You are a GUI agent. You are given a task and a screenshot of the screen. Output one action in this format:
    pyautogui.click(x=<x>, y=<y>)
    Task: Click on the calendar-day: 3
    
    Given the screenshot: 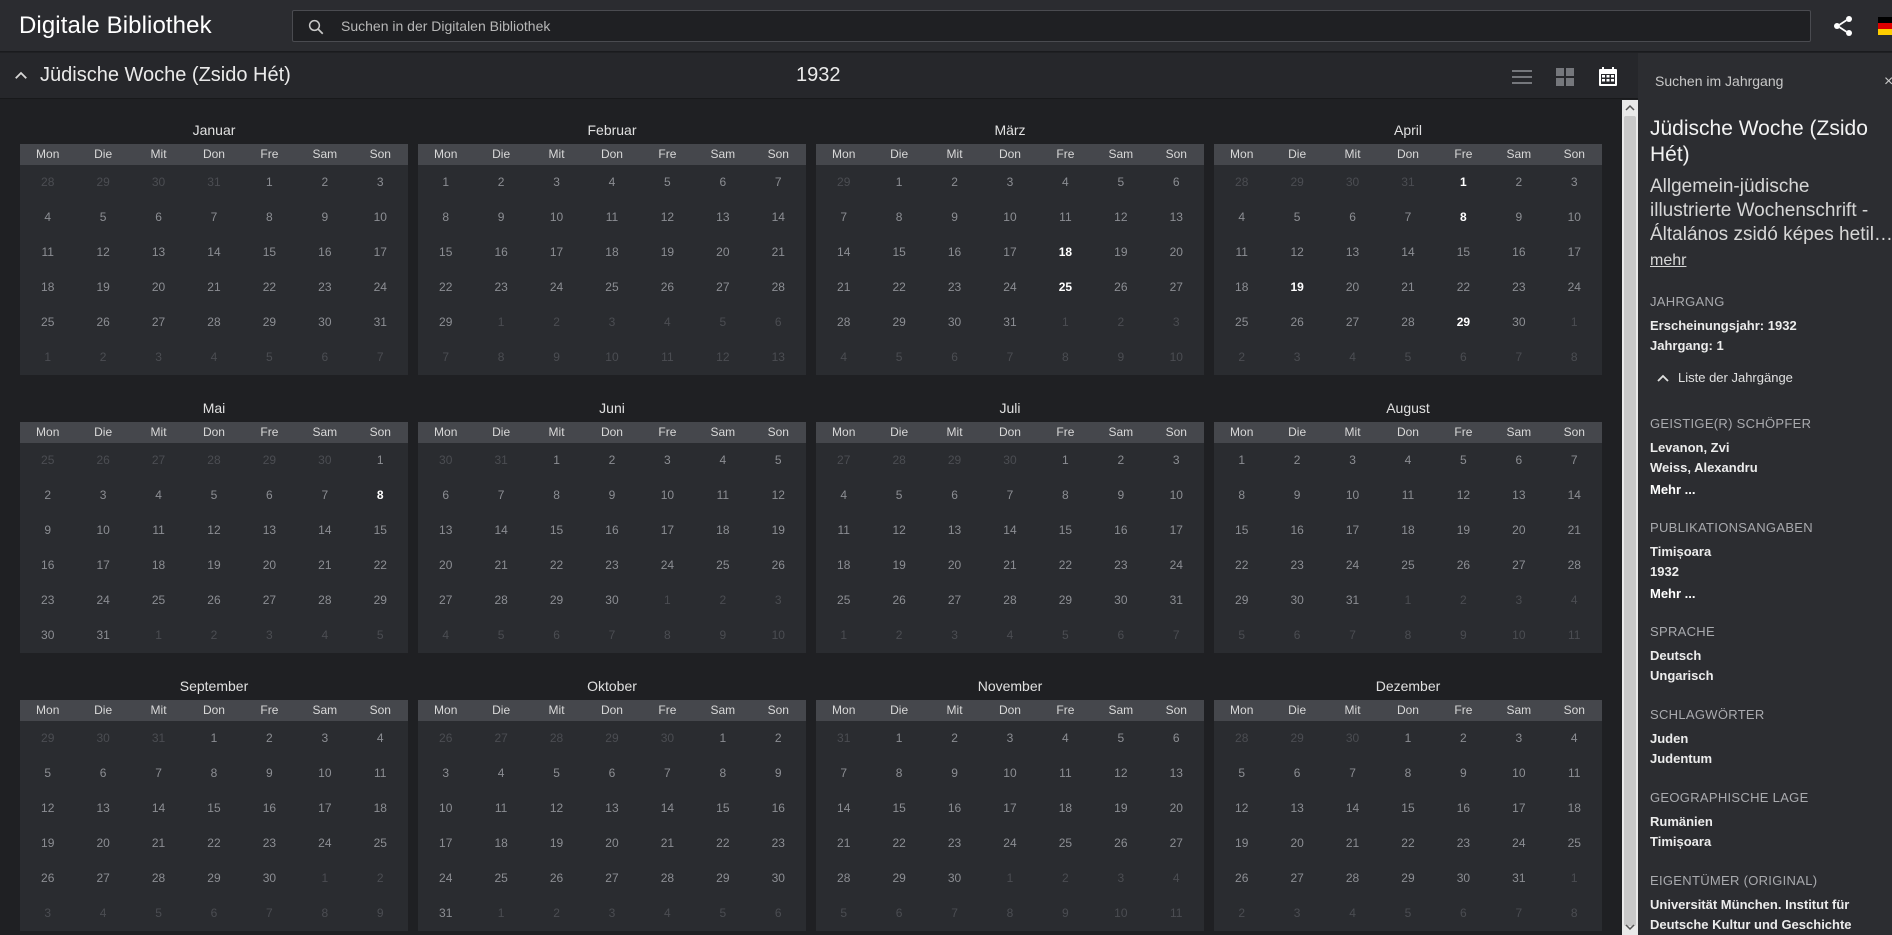 What is the action you would take?
    pyautogui.click(x=1010, y=182)
    